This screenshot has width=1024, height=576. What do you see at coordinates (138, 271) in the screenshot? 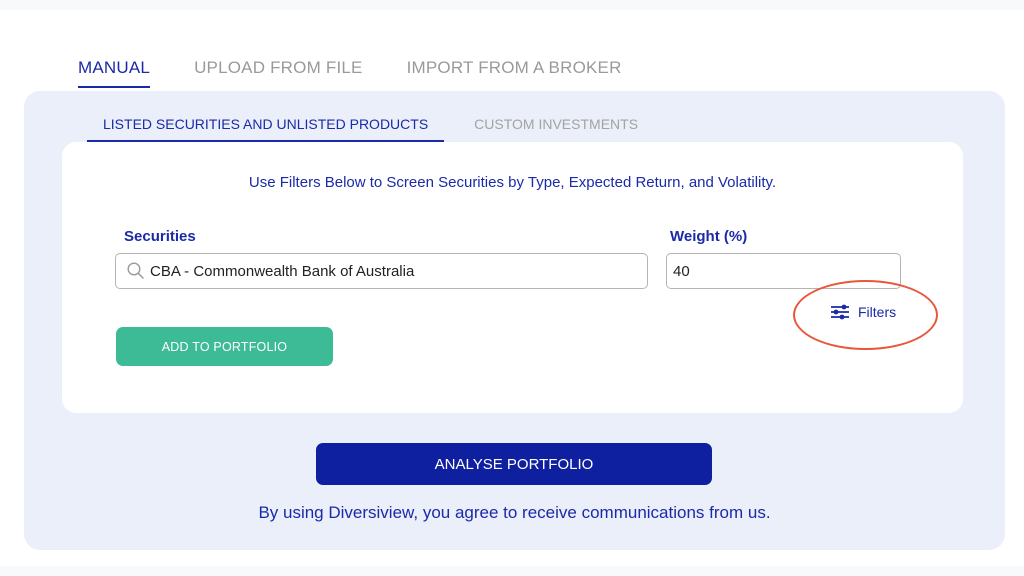
I see `search-icon` at bounding box center [138, 271].